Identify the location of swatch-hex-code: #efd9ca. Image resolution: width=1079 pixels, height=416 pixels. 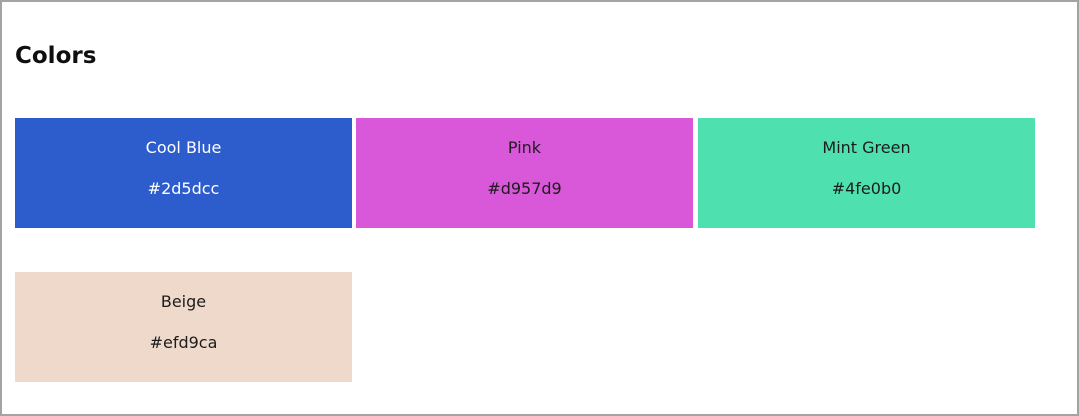
(183, 342).